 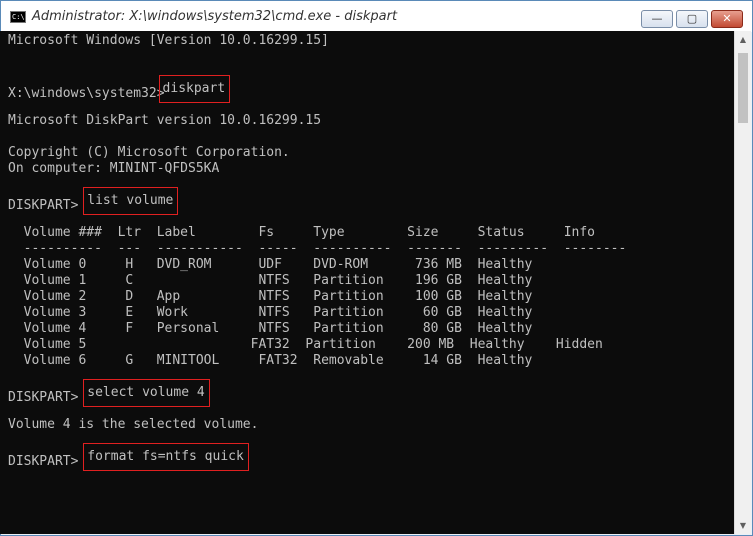 I want to click on command-list-volume: list volume, so click(x=131, y=201).